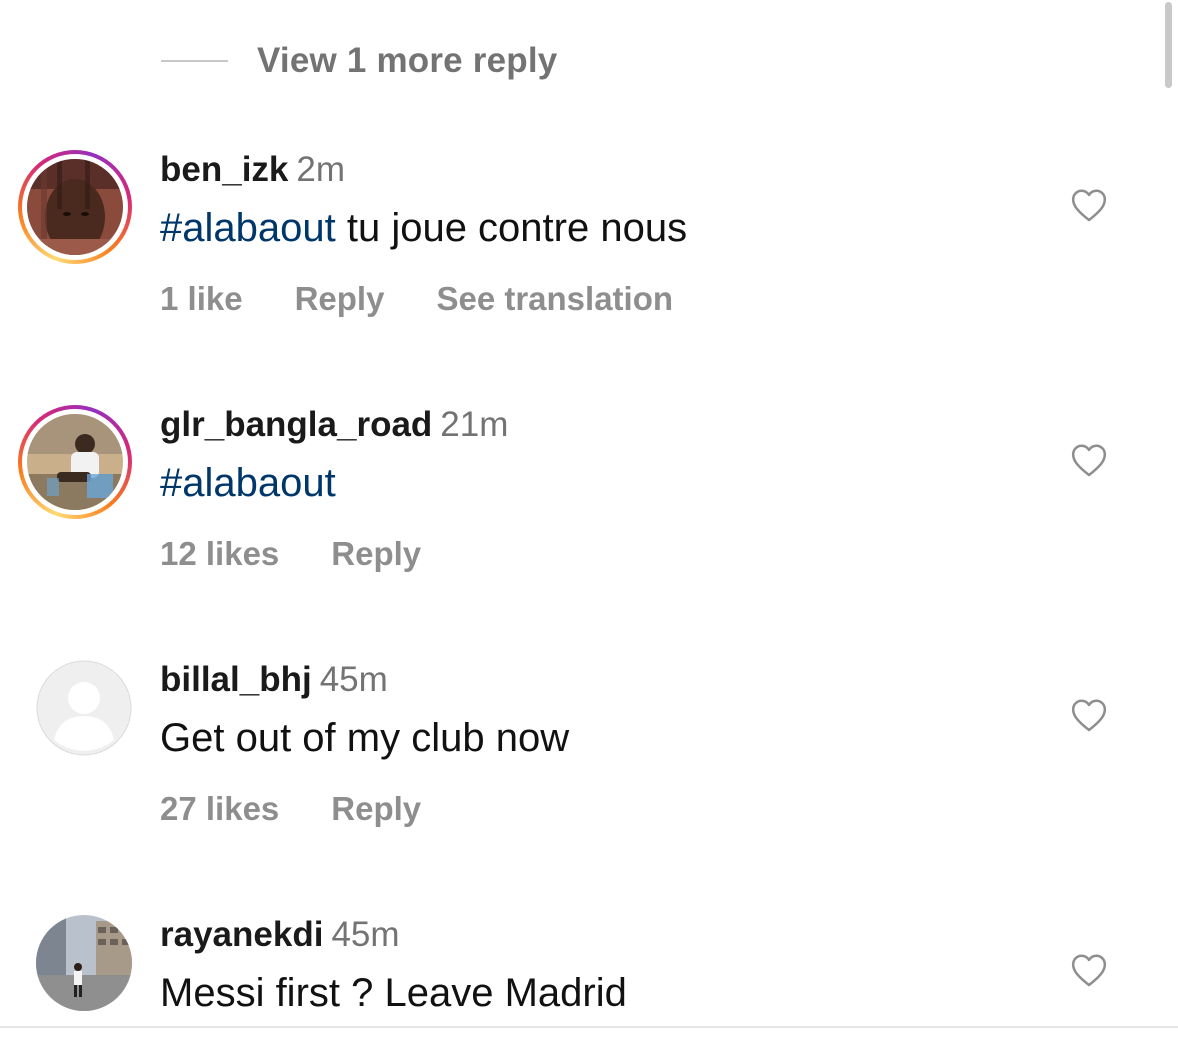 Image resolution: width=1178 pixels, height=1051 pixels. What do you see at coordinates (194, 61) in the screenshot?
I see `reply-thread-line` at bounding box center [194, 61].